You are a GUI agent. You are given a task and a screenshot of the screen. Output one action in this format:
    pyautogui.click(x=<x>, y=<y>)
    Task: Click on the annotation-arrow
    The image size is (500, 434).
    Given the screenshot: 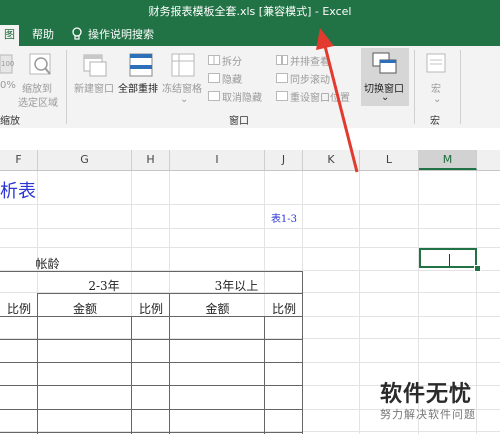 What is the action you would take?
    pyautogui.click(x=337, y=100)
    